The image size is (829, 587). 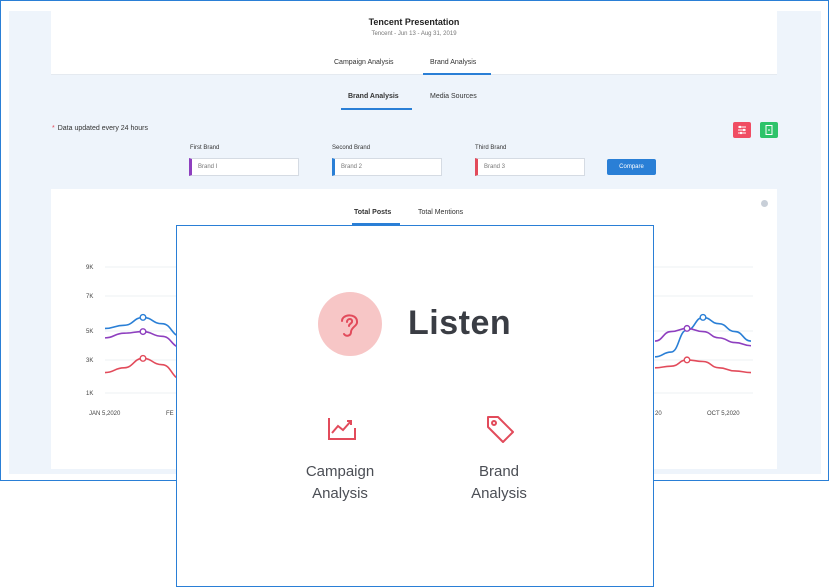 I want to click on y-tick-label: 1K, so click(x=89, y=394).